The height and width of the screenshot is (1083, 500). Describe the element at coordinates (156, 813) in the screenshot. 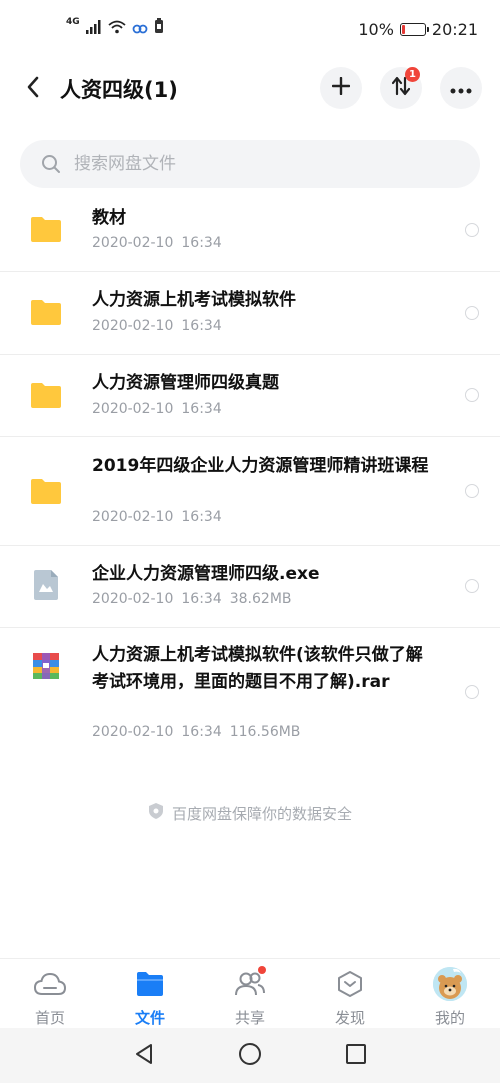

I see `shield-icon` at that location.